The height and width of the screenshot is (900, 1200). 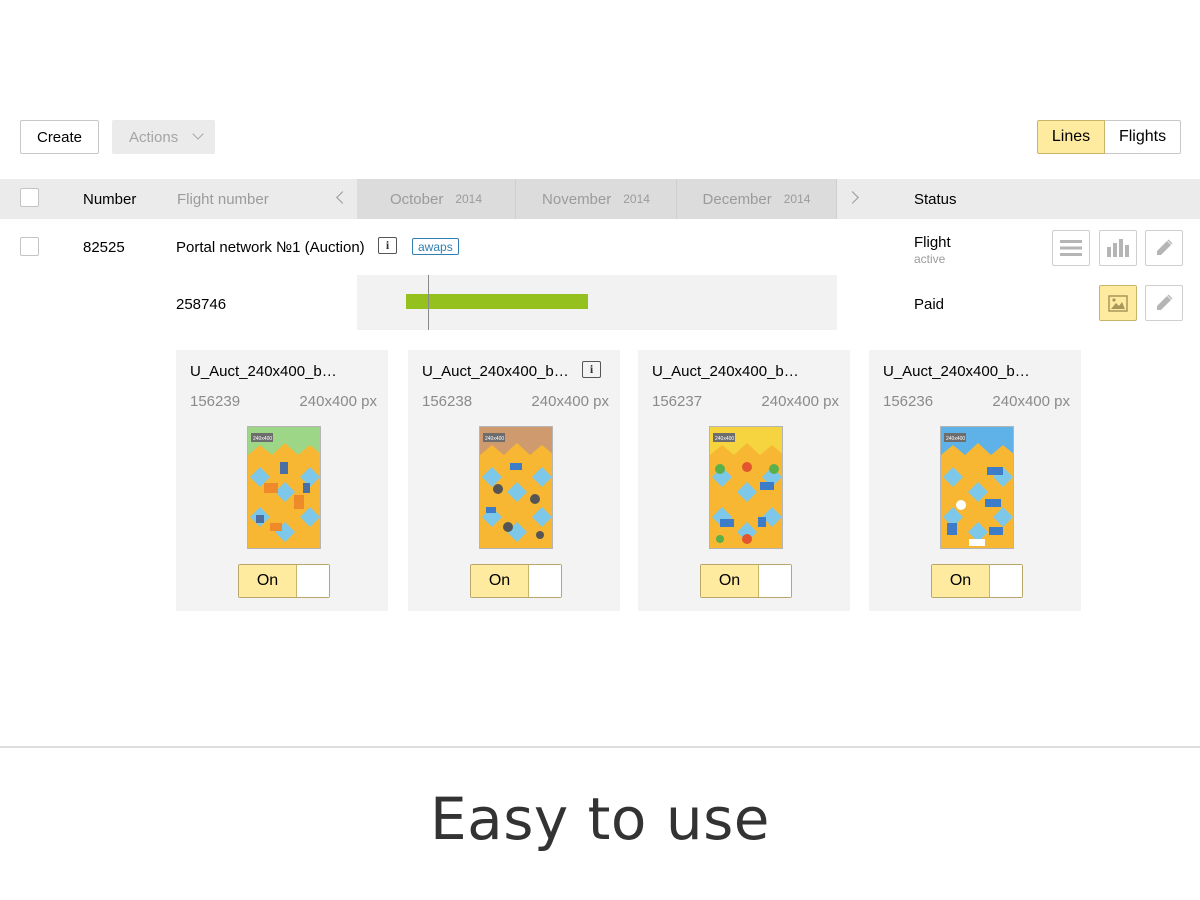 I want to click on campaign-status: Flight, so click(x=932, y=242).